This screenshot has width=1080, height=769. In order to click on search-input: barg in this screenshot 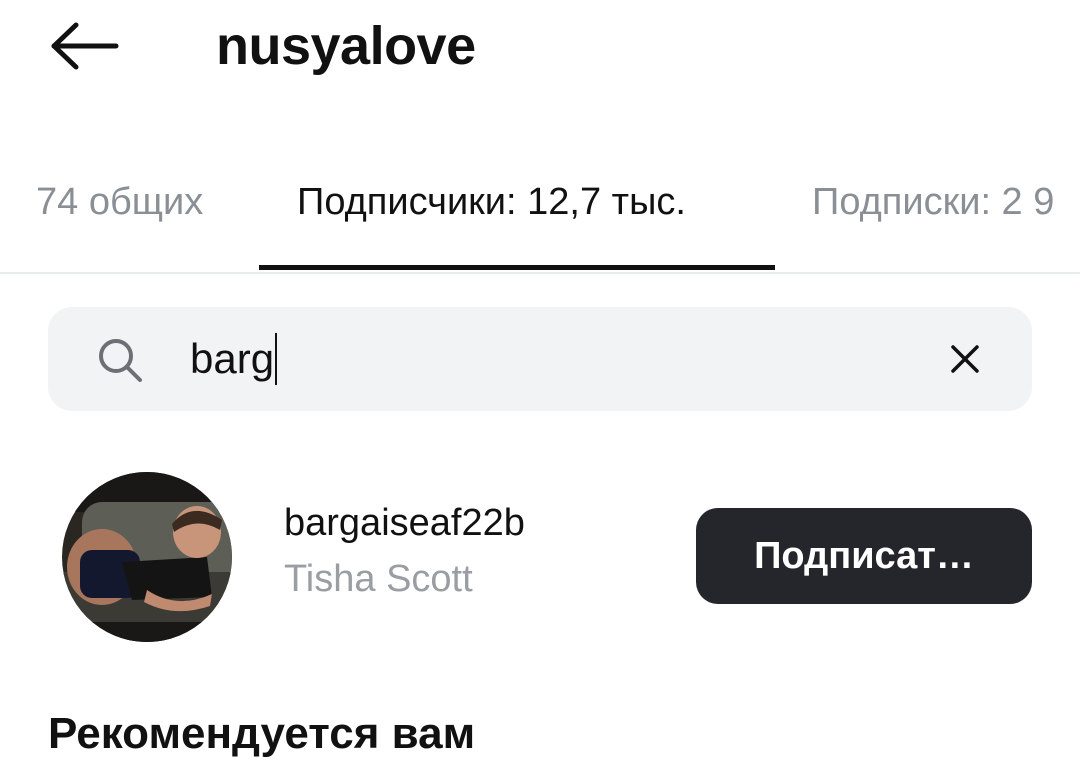, I will do `click(540, 359)`.